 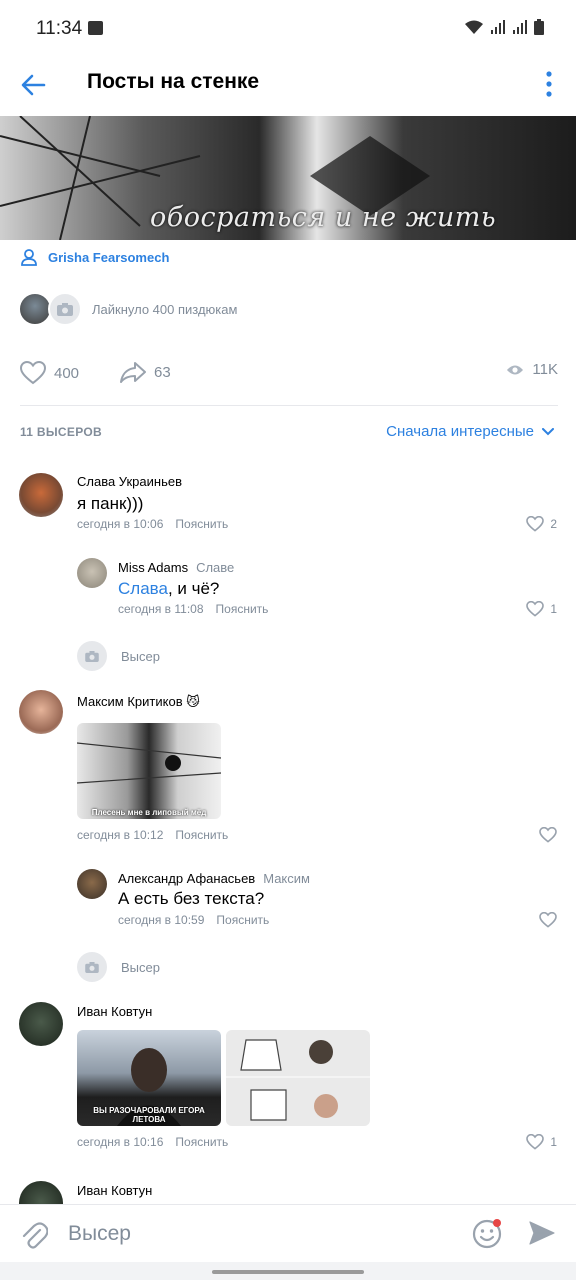 I want to click on sort-dropdown: Сначала интересные, so click(x=470, y=431).